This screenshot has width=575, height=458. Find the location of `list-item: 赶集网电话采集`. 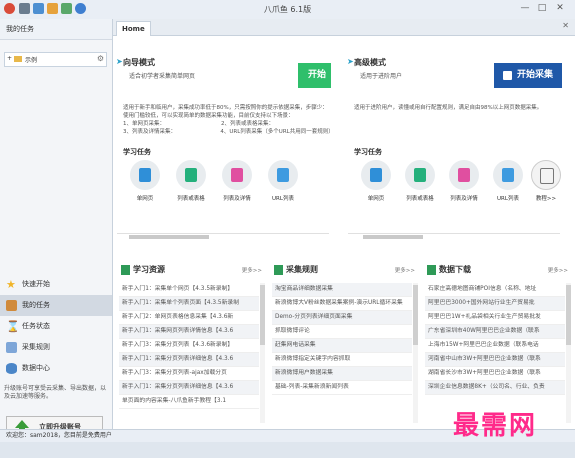

list-item: 赶集网电话采集 is located at coordinates (342, 346).